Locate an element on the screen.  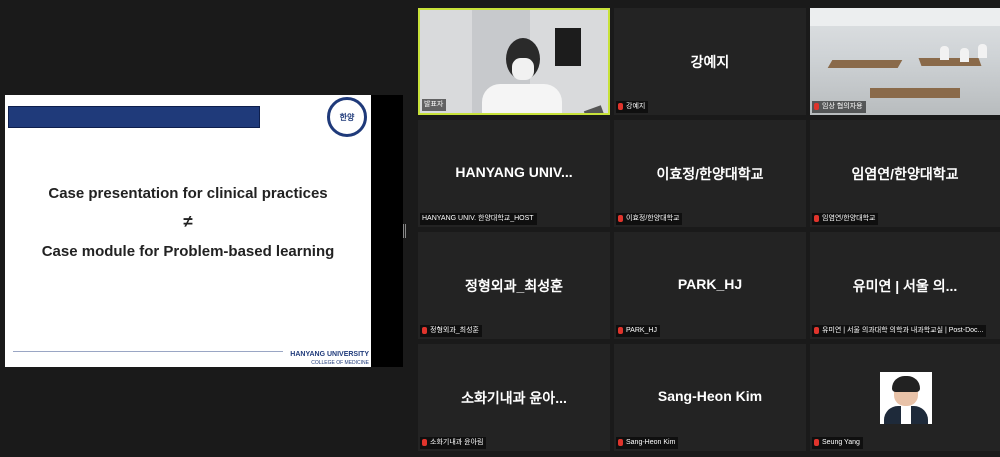
profile-photo-avatar is located at coordinates (906, 398).